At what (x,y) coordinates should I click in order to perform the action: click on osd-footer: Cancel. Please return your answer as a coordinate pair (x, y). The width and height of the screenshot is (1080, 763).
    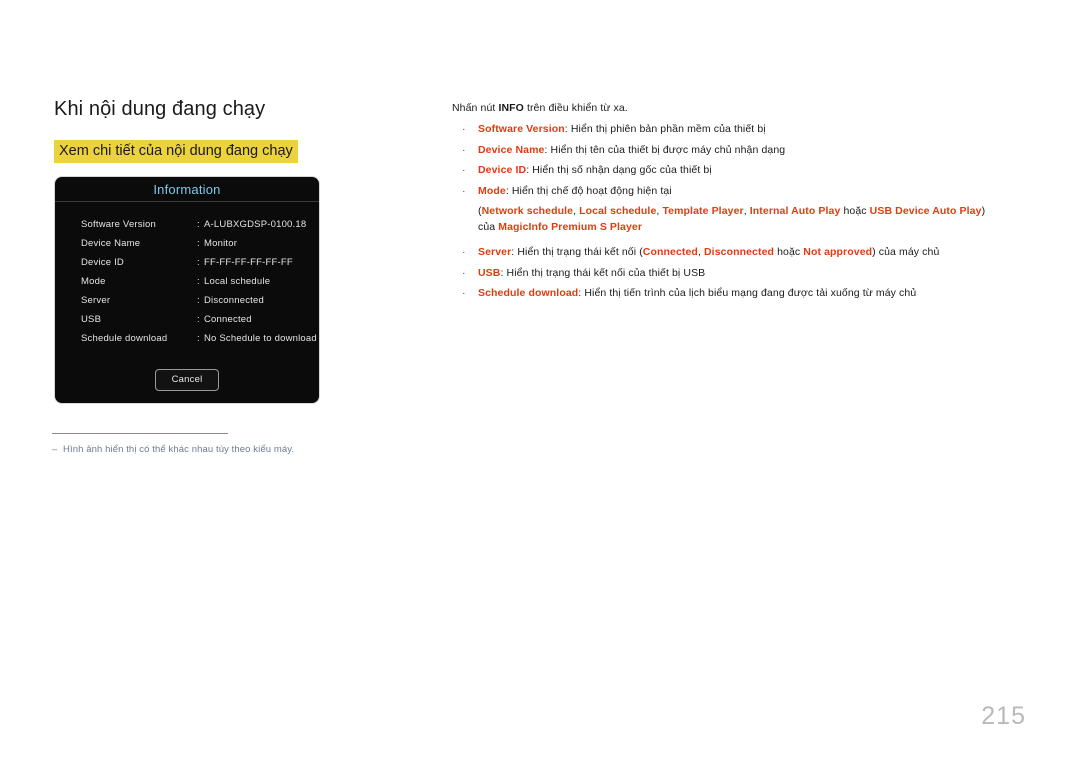
    Looking at the image, I should click on (187, 380).